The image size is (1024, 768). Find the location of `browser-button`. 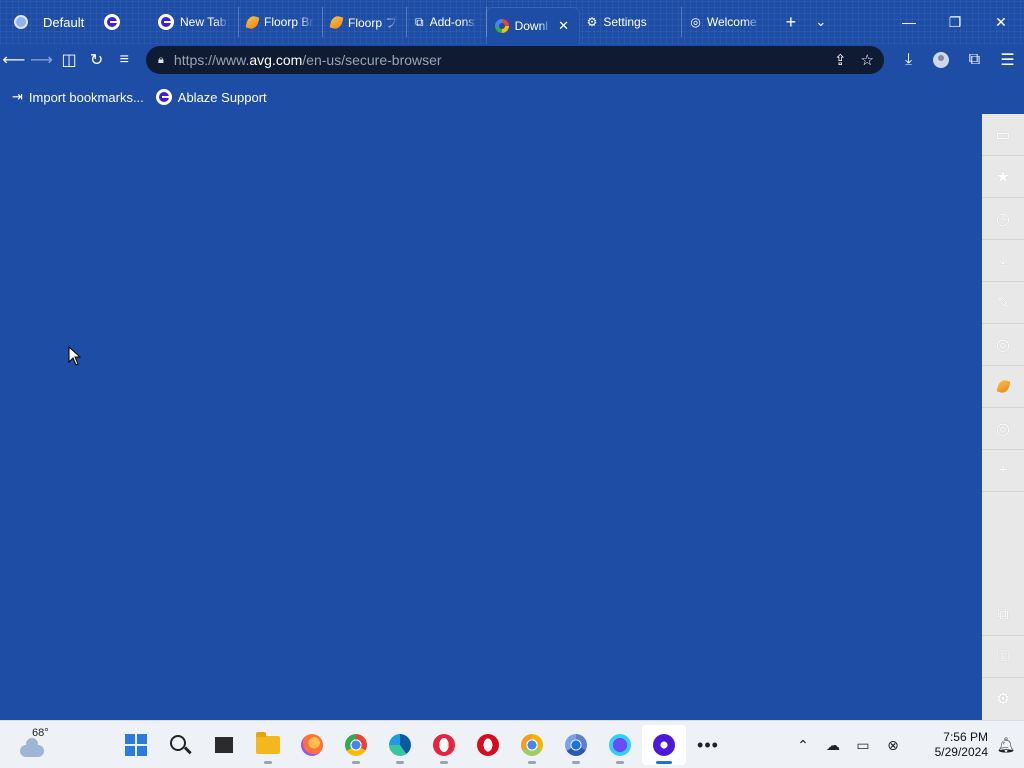

browser-button is located at coordinates (620, 745).